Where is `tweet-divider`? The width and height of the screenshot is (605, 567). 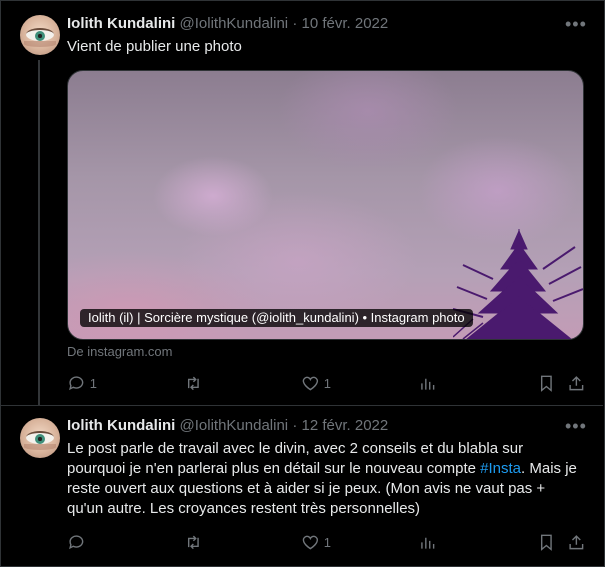
tweet-divider is located at coordinates (301, 405).